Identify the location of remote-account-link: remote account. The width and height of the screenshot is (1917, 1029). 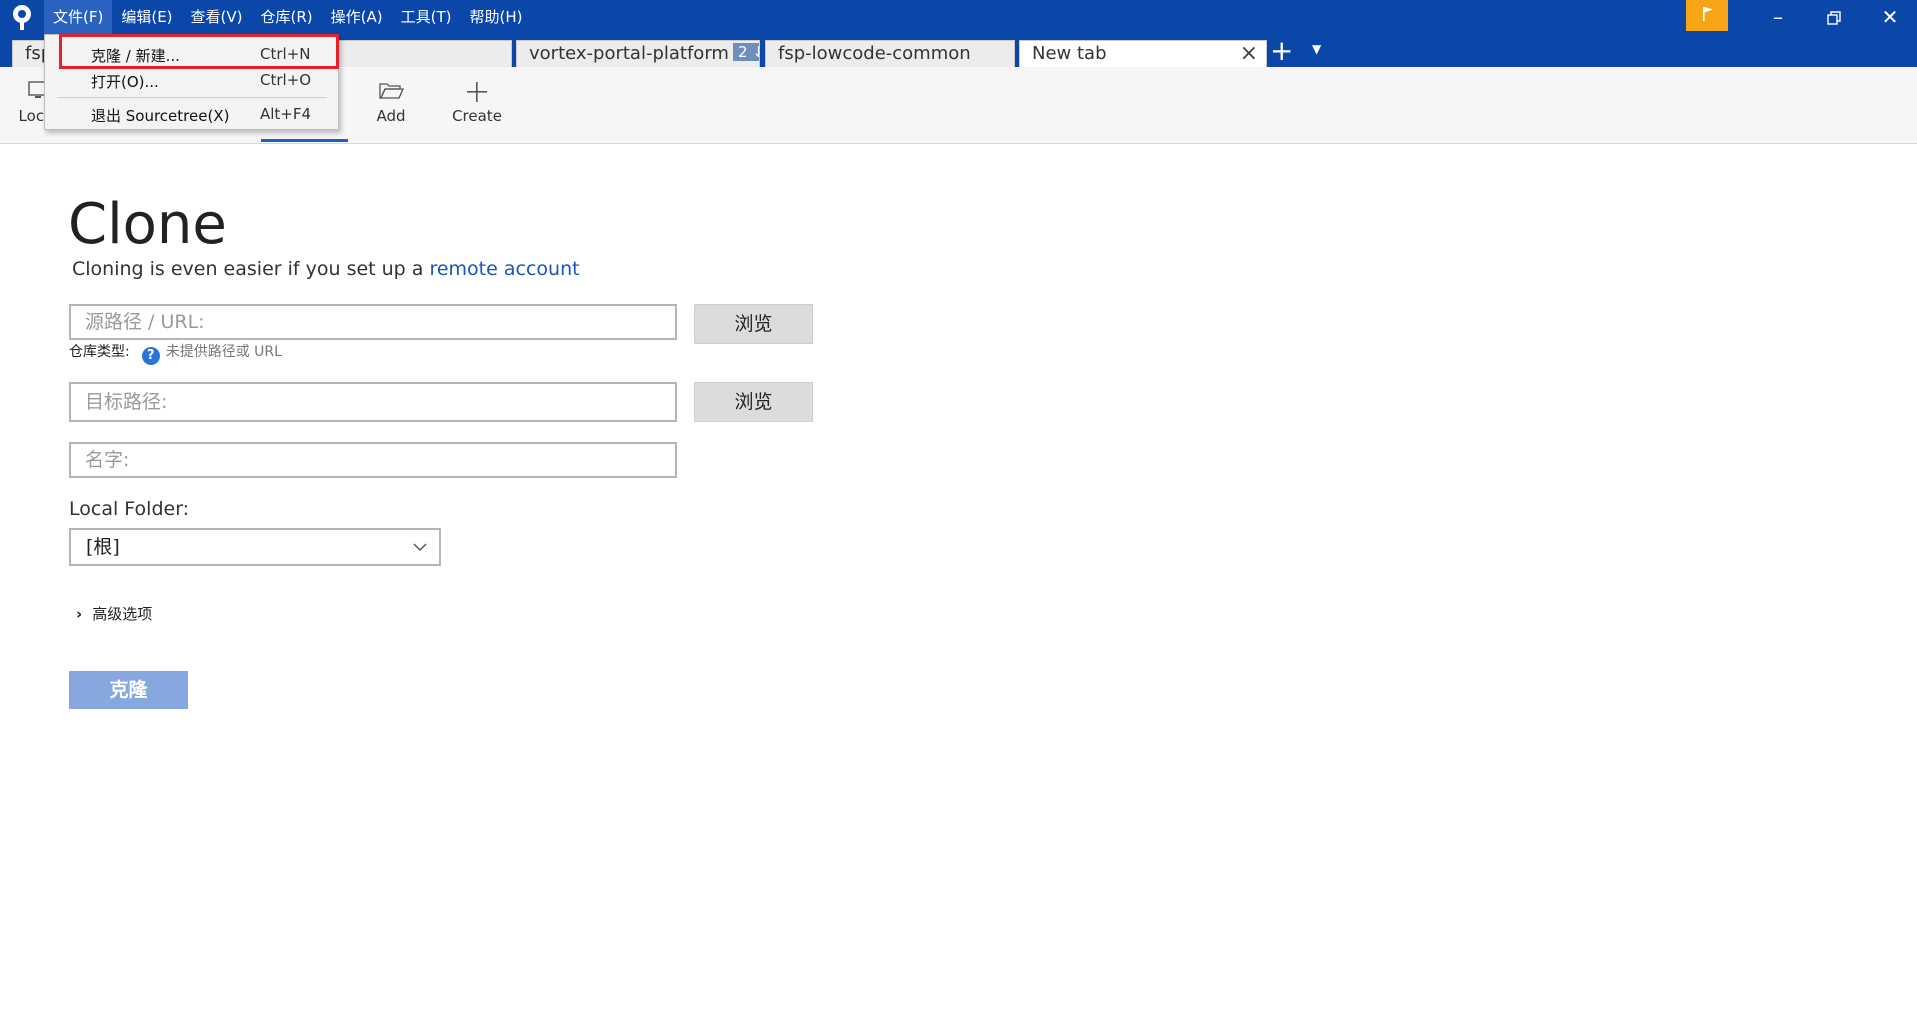
(504, 269).